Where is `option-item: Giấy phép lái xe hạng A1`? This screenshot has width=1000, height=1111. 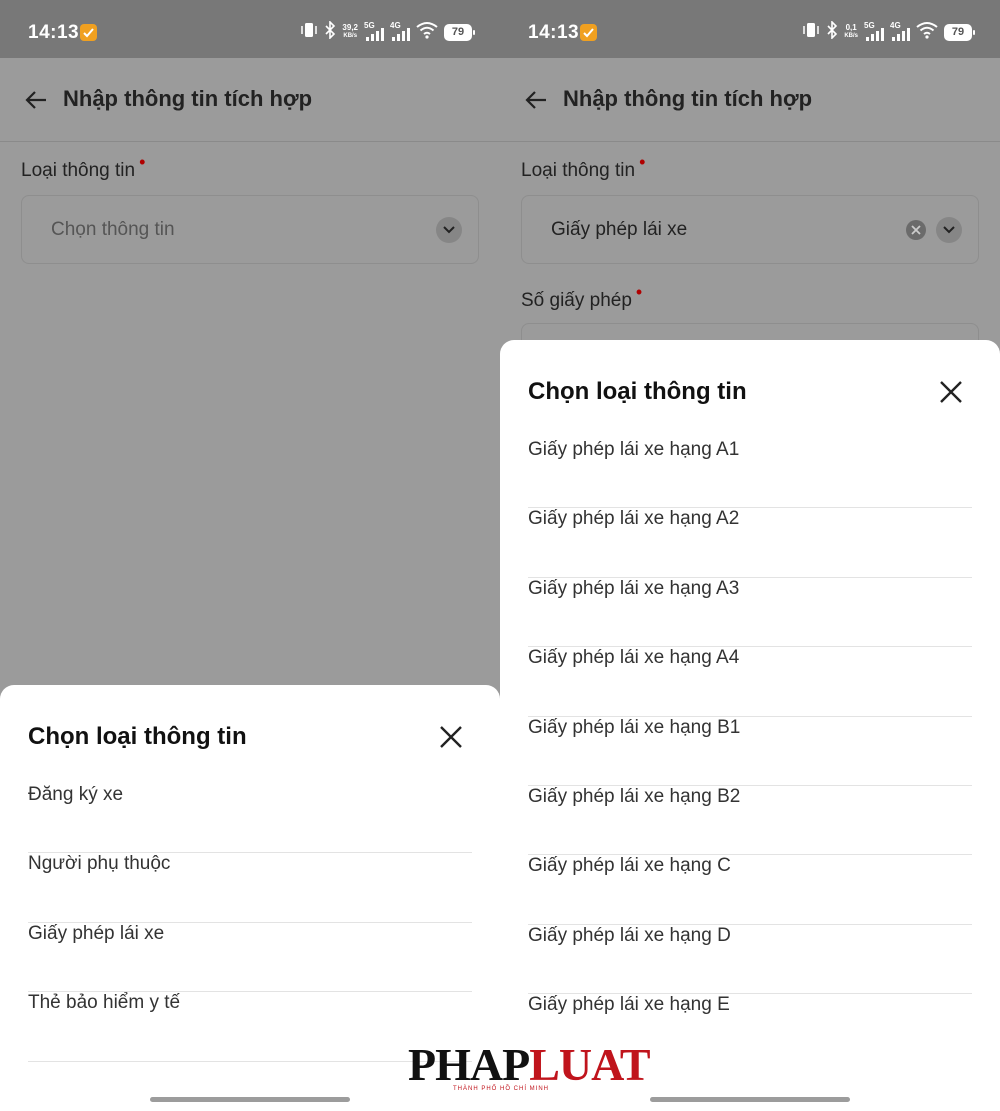
option-item: Giấy phép lái xe hạng A1 is located at coordinates (750, 474).